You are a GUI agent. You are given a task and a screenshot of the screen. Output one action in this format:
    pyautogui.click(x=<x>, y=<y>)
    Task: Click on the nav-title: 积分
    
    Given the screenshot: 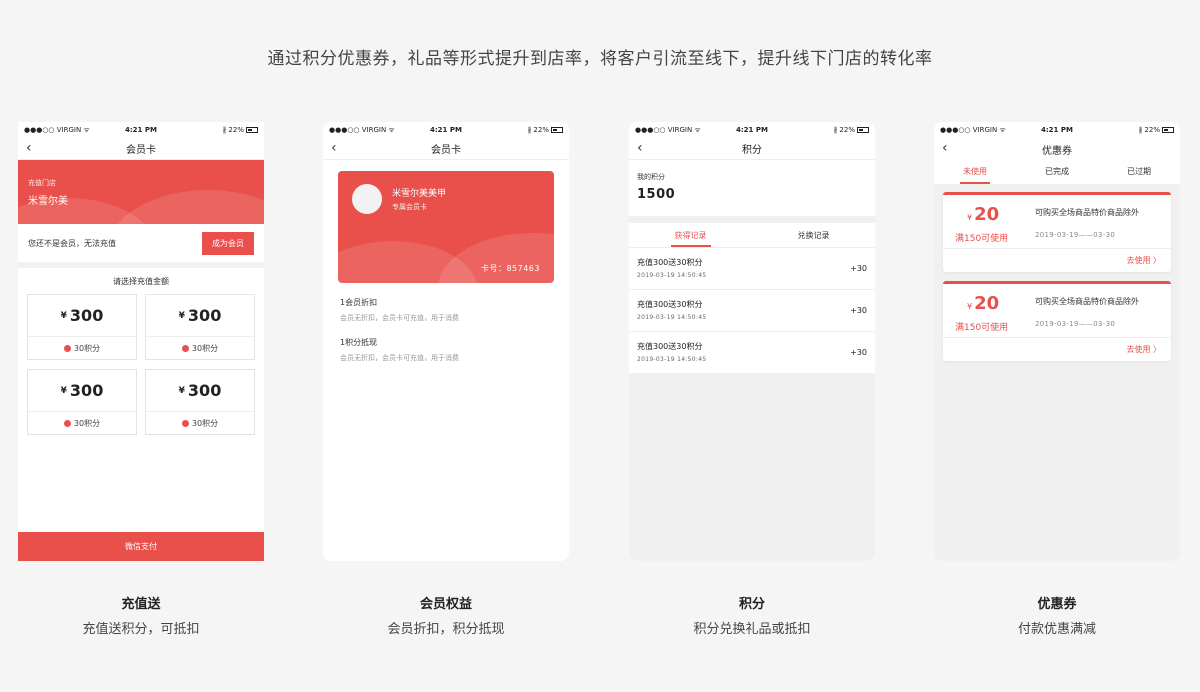 What is the action you would take?
    pyautogui.click(x=752, y=150)
    